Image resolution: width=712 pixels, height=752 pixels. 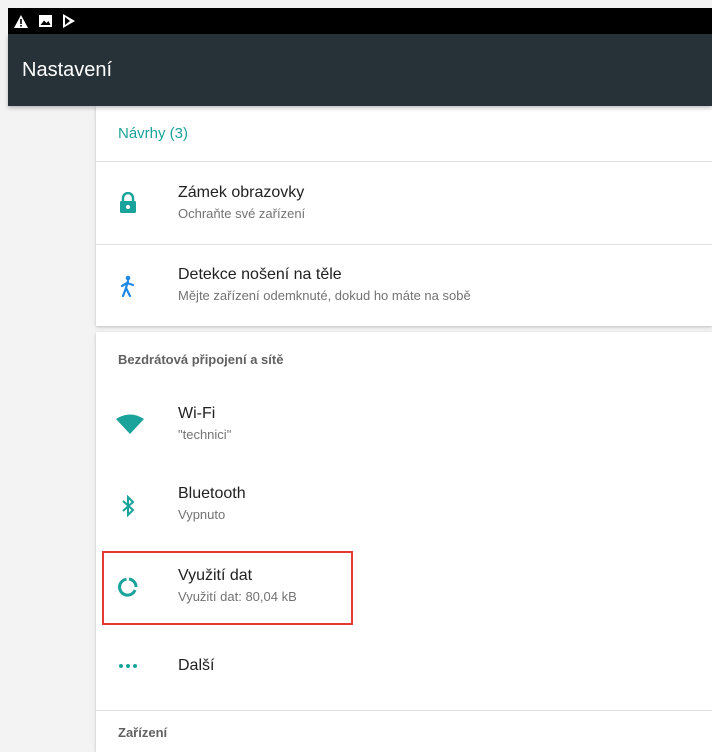 I want to click on play-store-icon, so click(x=69, y=21).